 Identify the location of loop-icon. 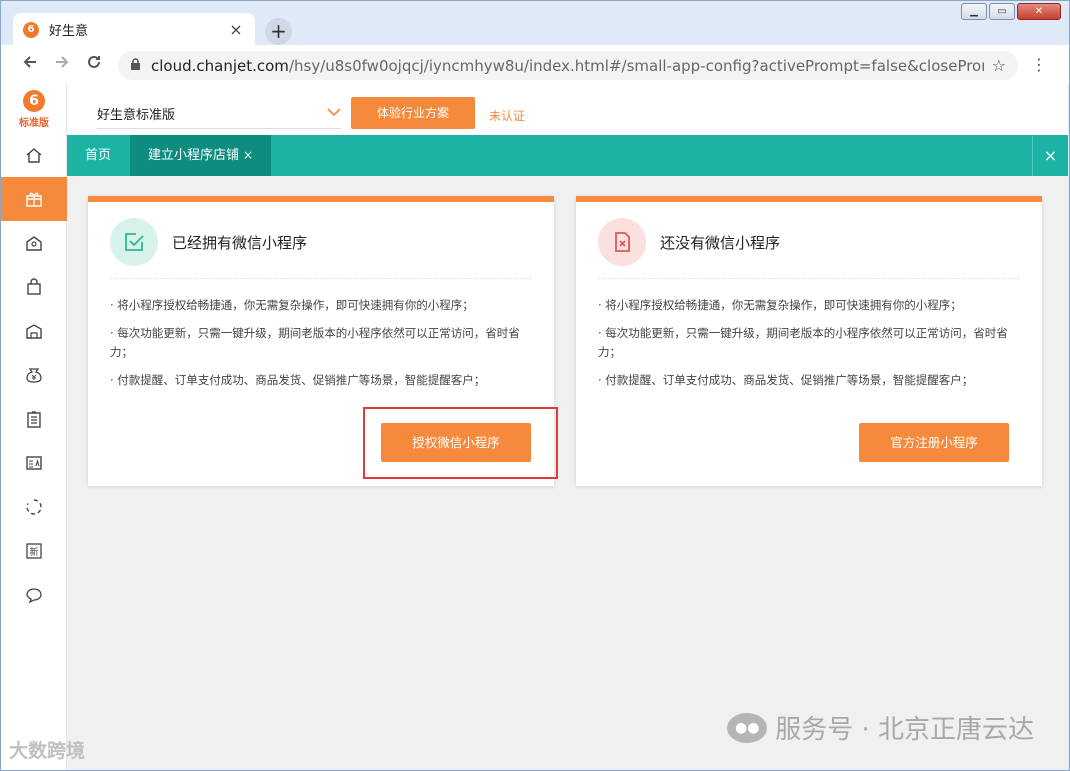
(34, 507).